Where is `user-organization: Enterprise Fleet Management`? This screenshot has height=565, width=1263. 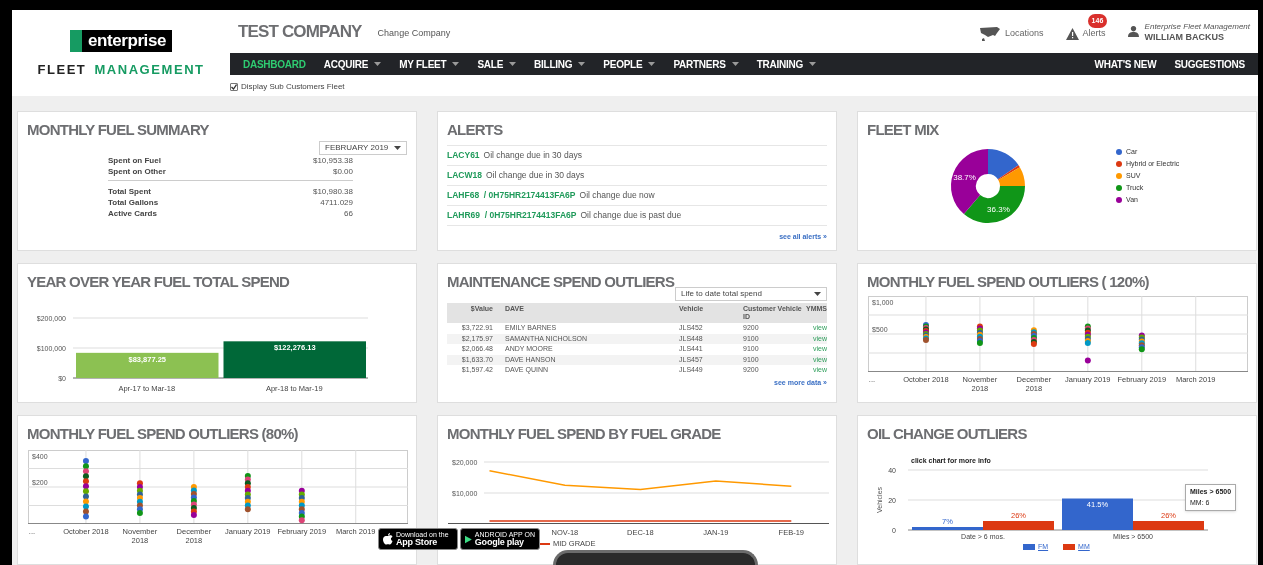
user-organization: Enterprise Fleet Management is located at coordinates (1197, 26).